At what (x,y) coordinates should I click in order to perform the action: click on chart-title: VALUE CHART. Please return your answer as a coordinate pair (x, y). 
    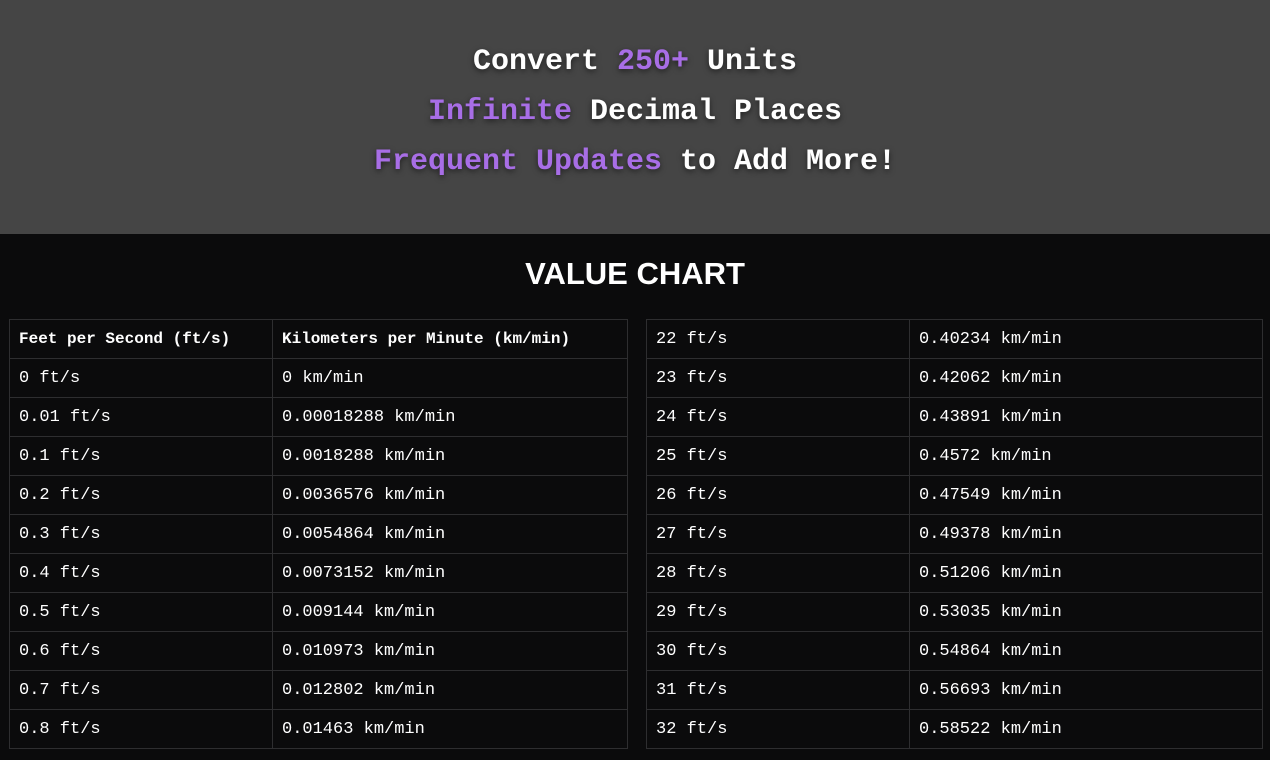
    Looking at the image, I should click on (635, 273).